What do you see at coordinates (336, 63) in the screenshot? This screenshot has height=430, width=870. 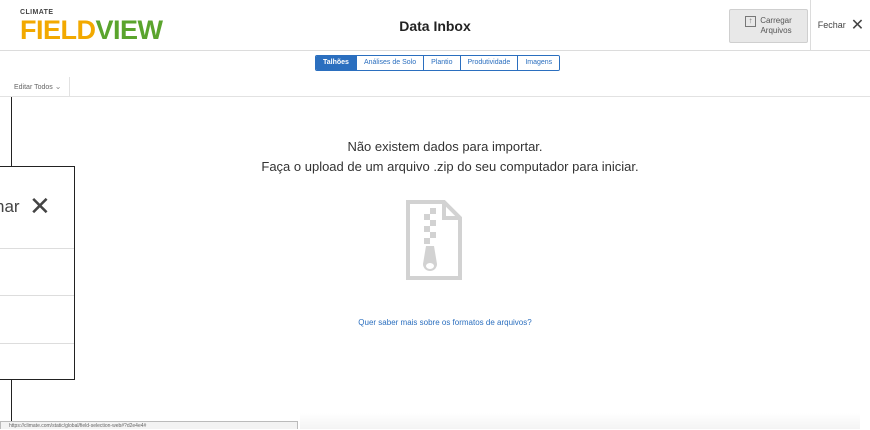 I see `tab-fields: Talhões` at bounding box center [336, 63].